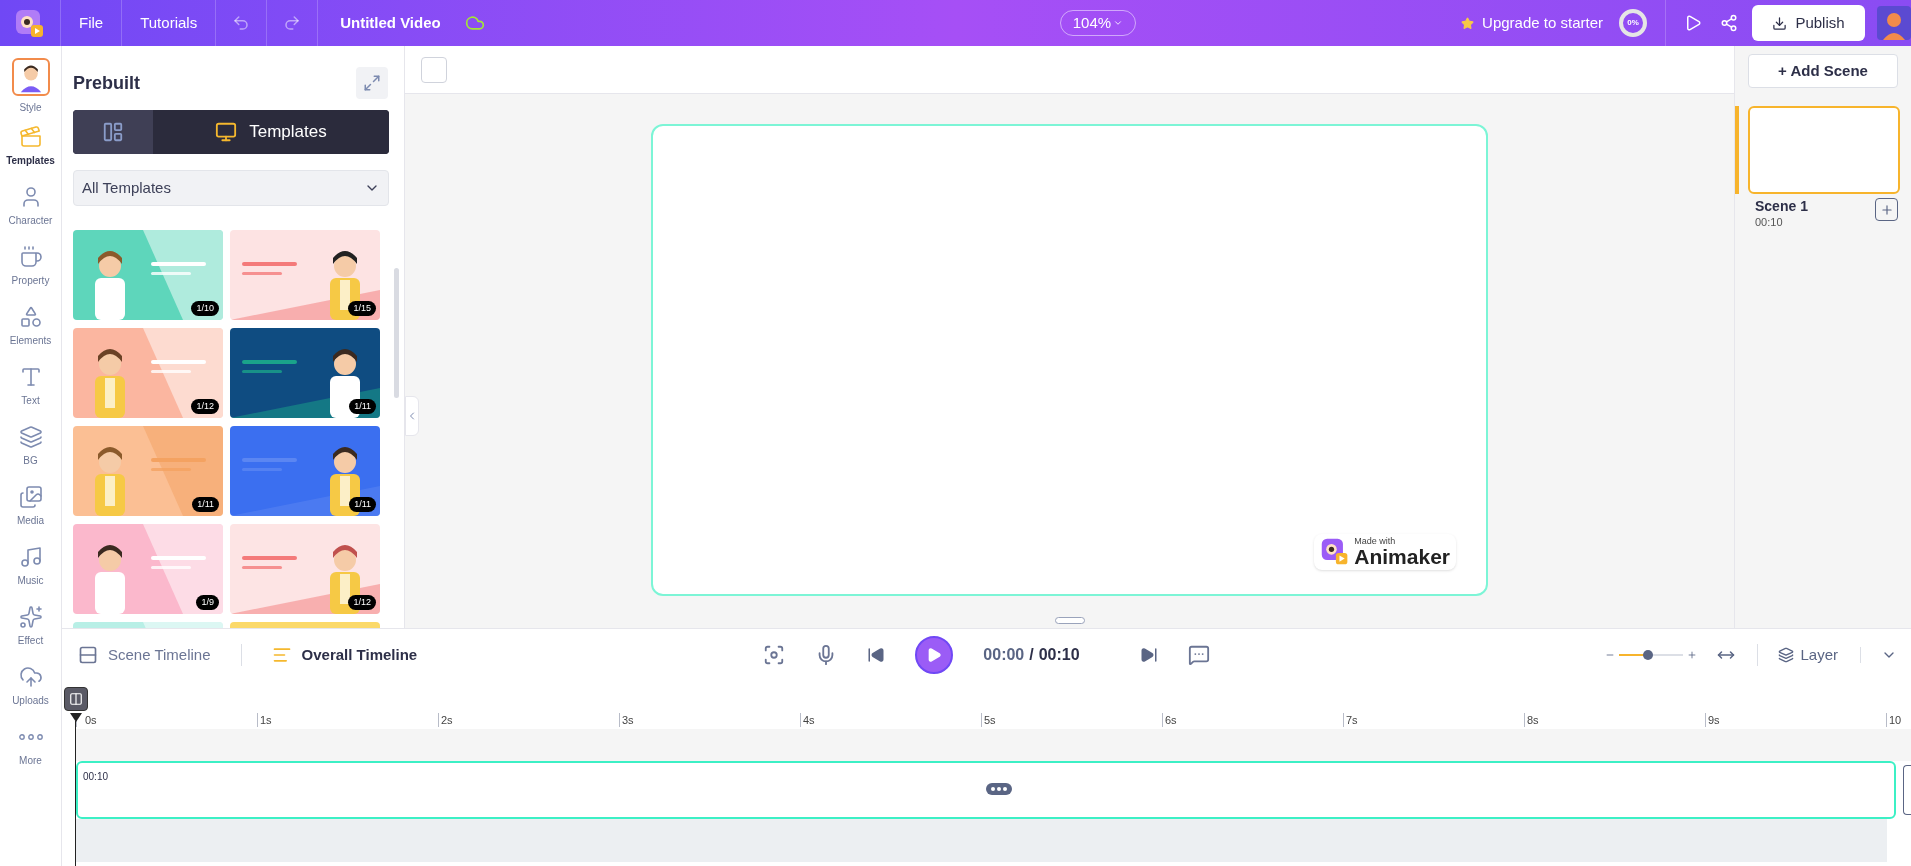 The height and width of the screenshot is (866, 1911). I want to click on expand-icon, so click(372, 83).